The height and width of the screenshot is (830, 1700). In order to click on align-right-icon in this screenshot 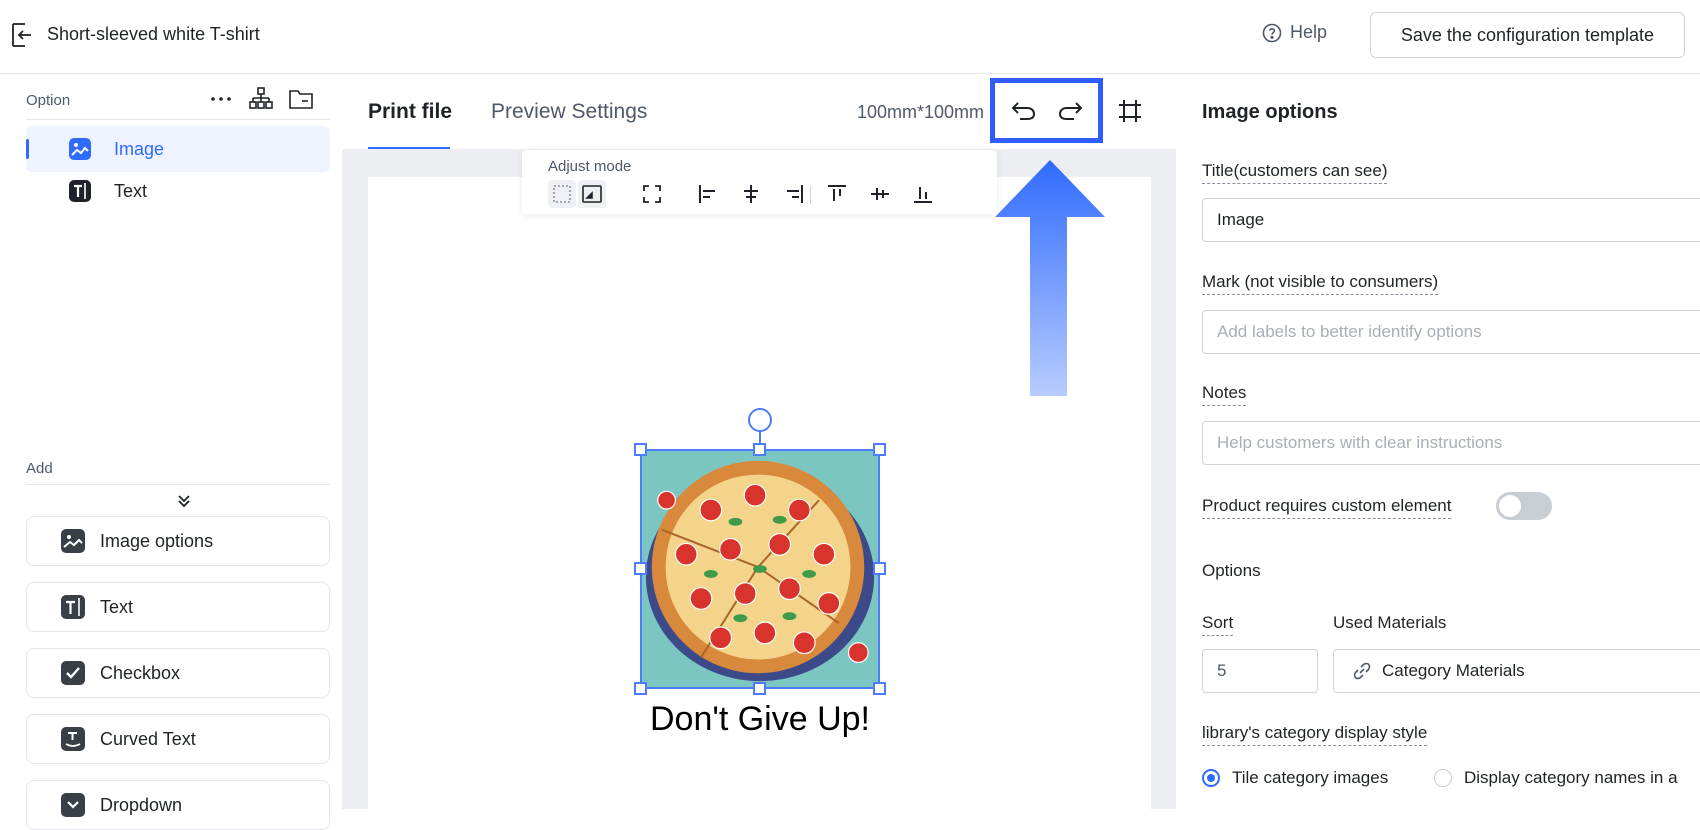, I will do `click(795, 194)`.